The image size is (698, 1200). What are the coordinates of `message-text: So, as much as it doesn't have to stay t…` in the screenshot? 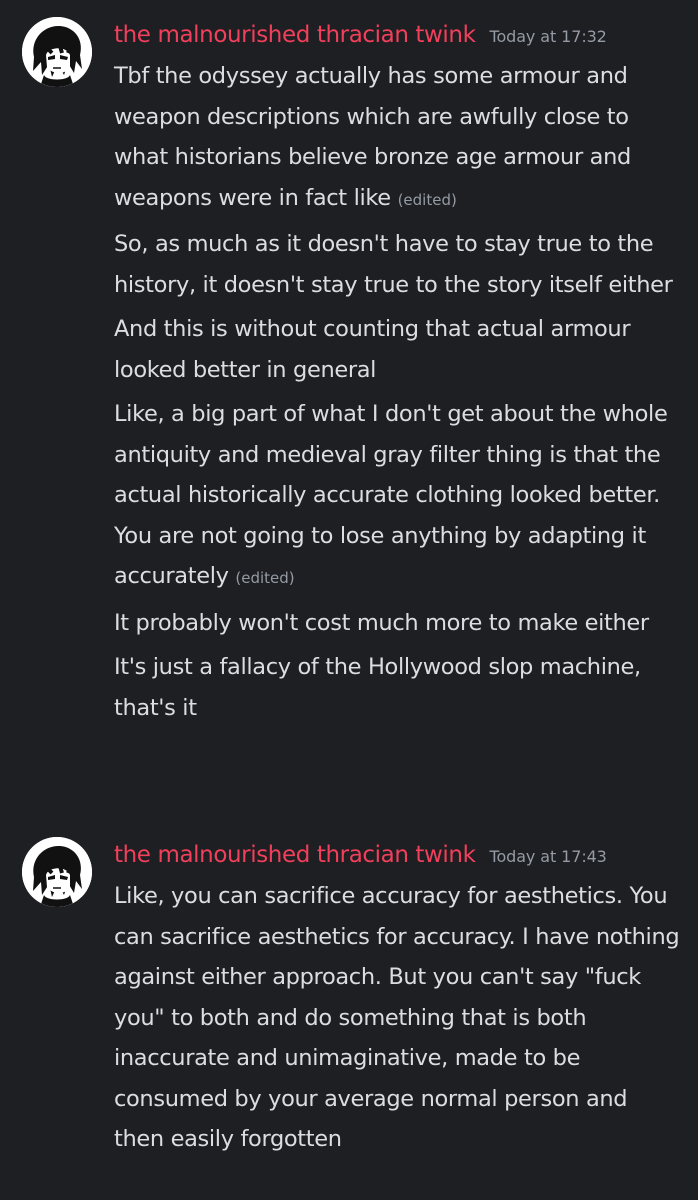 It's located at (398, 264).